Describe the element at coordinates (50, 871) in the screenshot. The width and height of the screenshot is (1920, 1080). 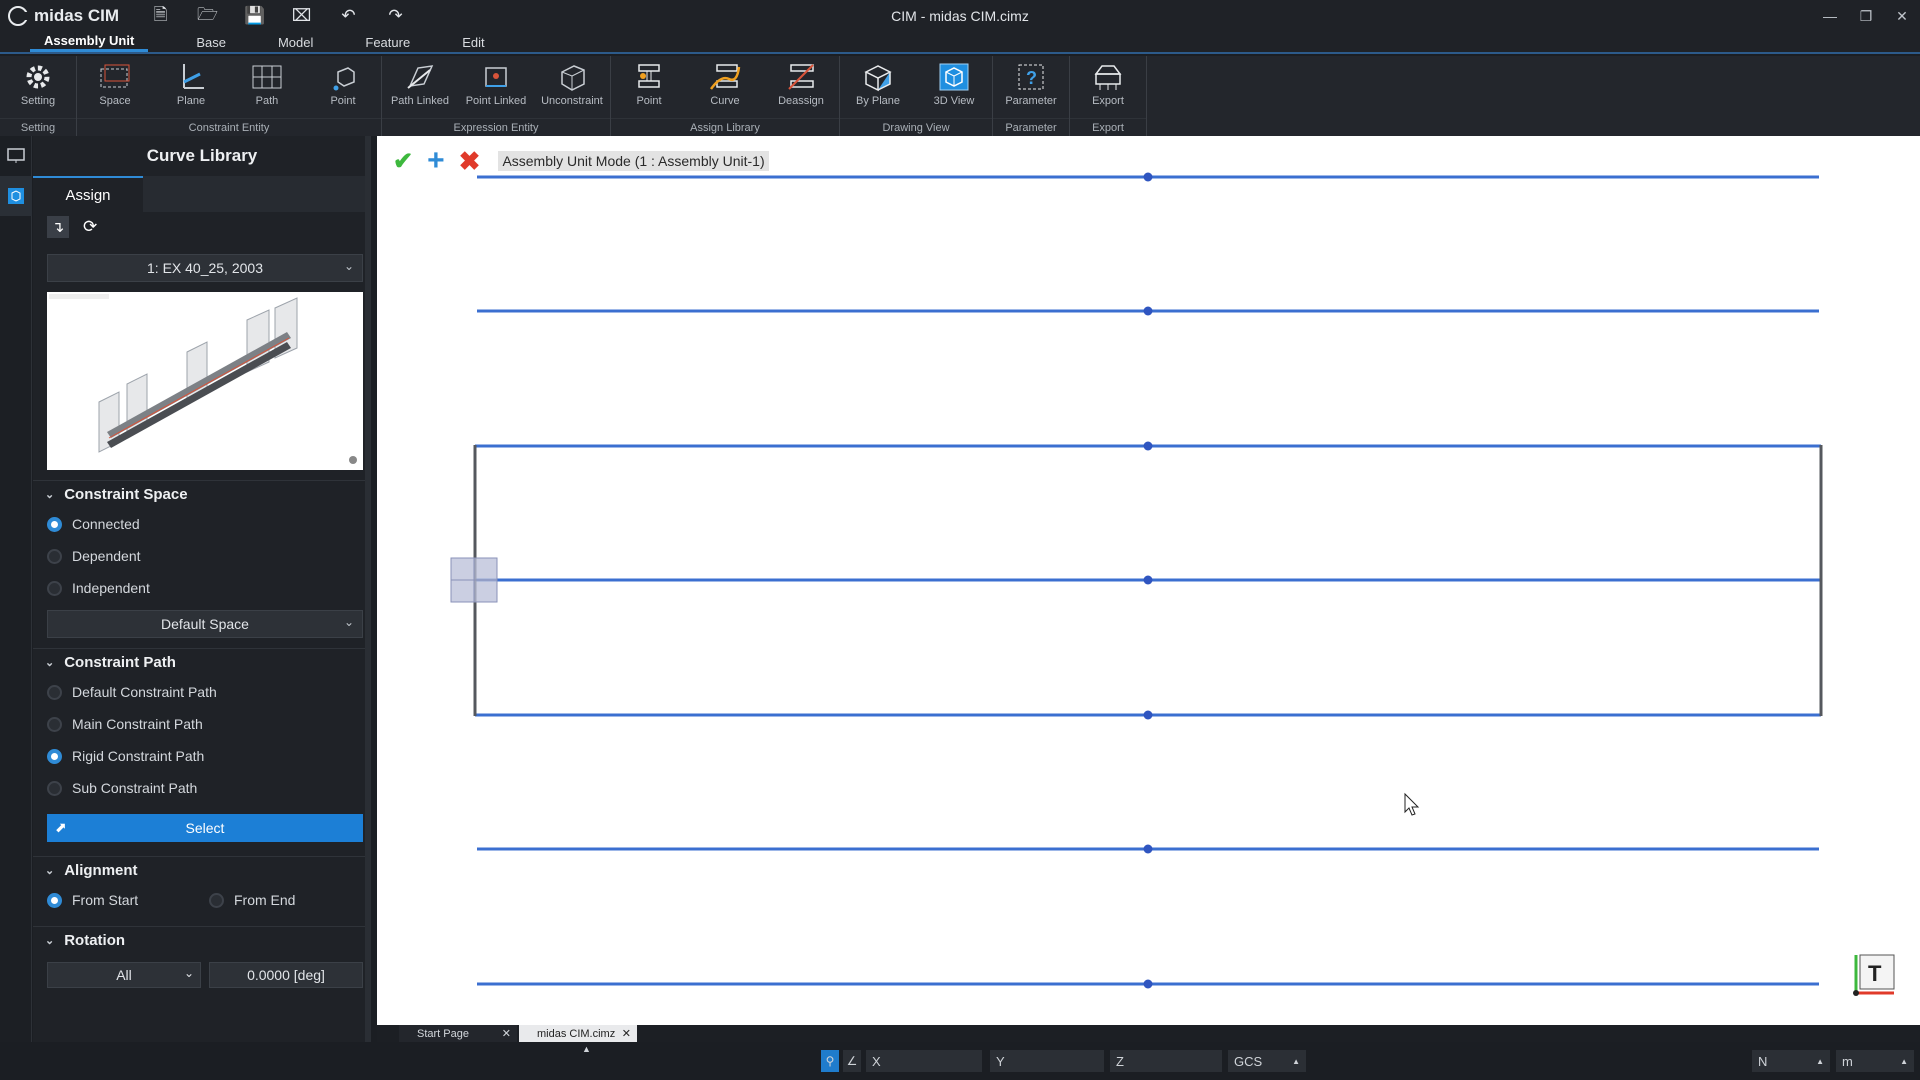
I see `chevron-down-icon: ⌄` at that location.